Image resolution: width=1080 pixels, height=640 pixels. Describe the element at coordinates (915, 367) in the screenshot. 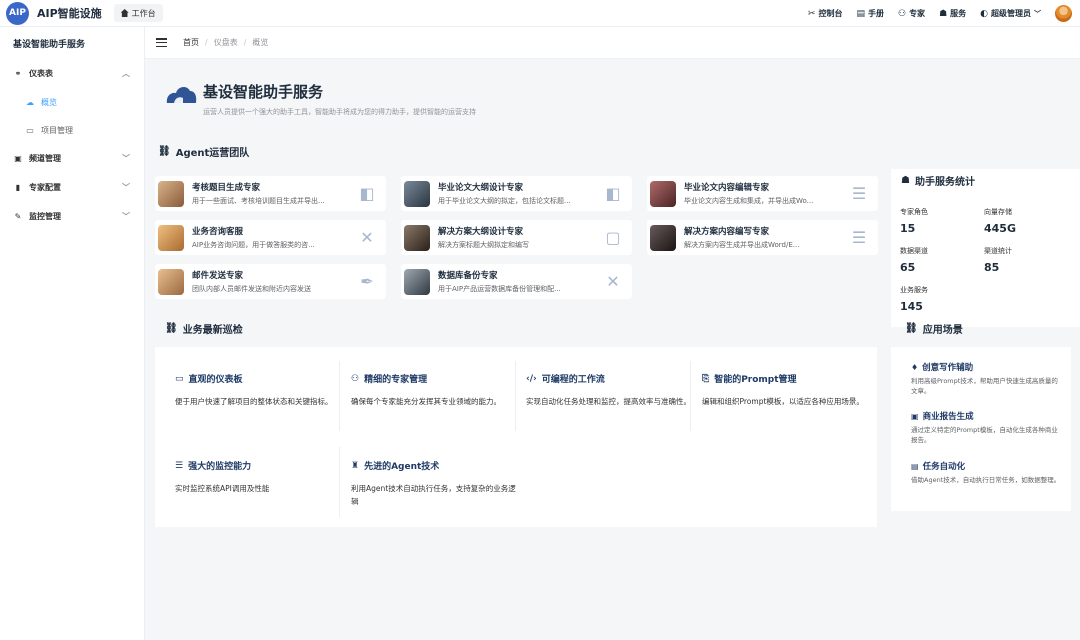

I see `lightbulb-icon: ♦` at that location.